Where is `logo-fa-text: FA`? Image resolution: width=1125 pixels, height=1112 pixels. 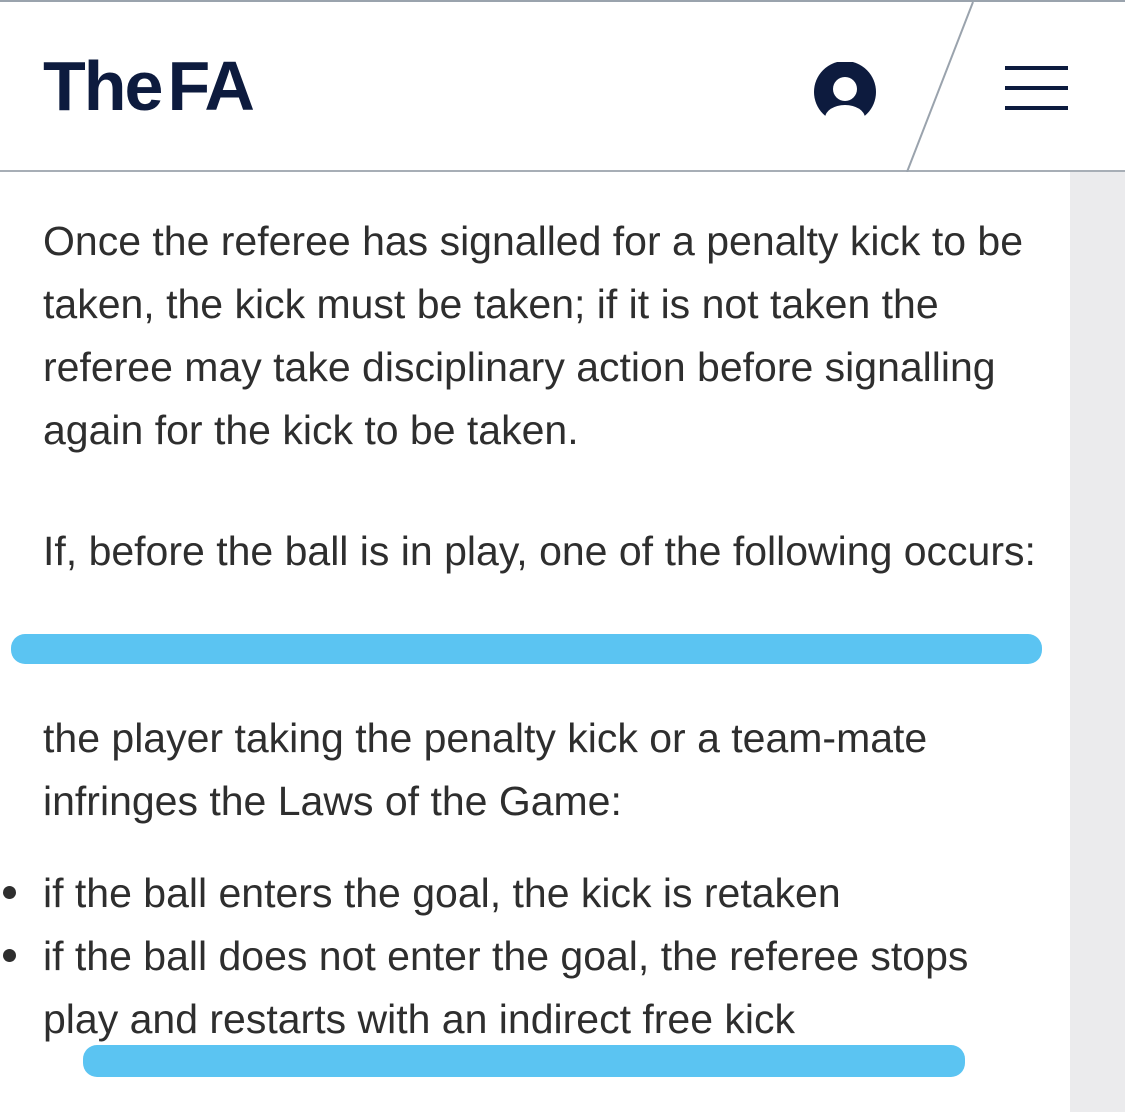 logo-fa-text: FA is located at coordinates (210, 86).